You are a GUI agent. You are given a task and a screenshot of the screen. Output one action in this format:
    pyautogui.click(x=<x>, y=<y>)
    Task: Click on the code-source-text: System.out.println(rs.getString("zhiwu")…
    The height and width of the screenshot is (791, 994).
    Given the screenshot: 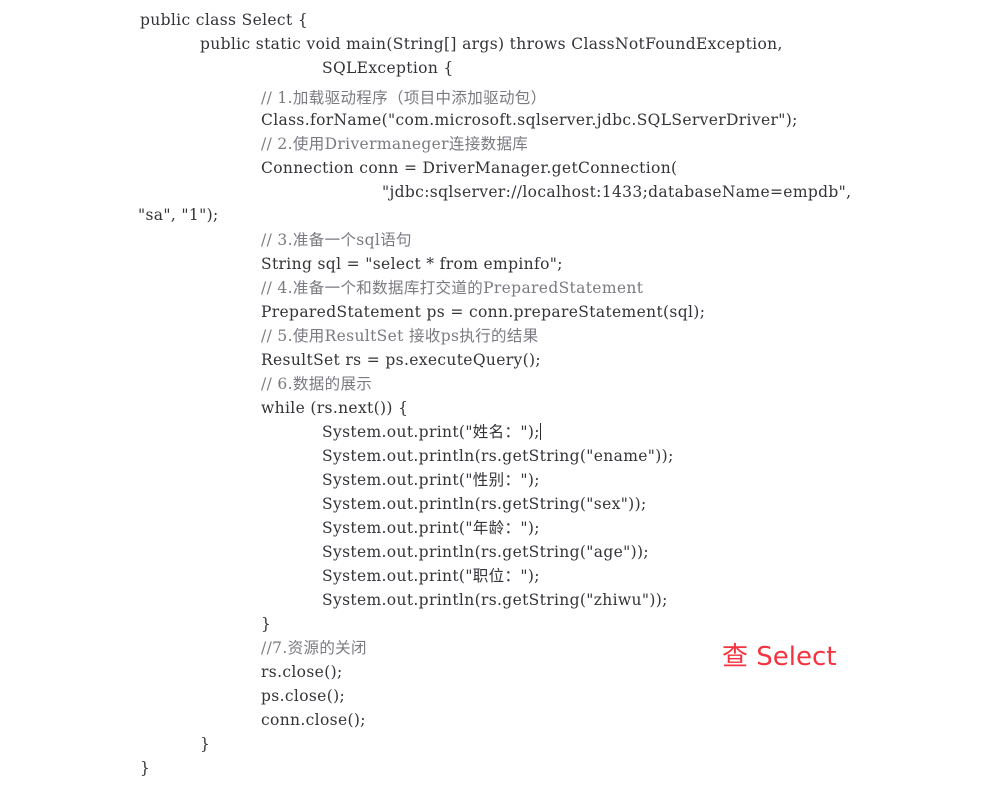 What is the action you would take?
    pyautogui.click(x=495, y=600)
    